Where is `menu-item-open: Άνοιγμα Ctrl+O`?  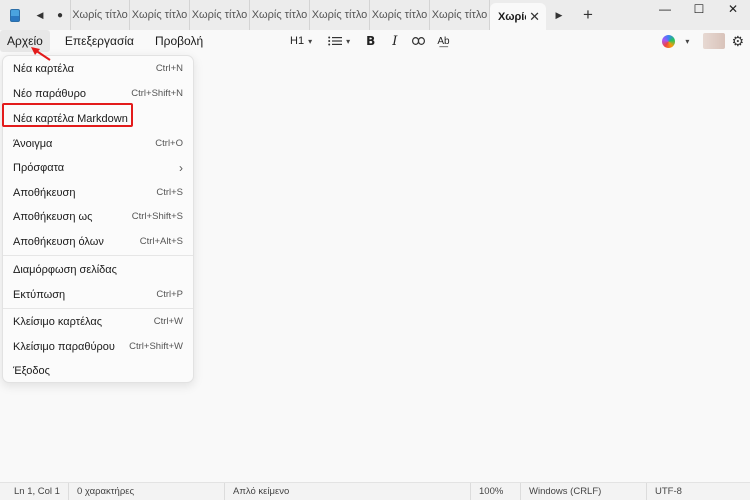
menu-item-open: Άνοιγμα Ctrl+O is located at coordinates (98, 143).